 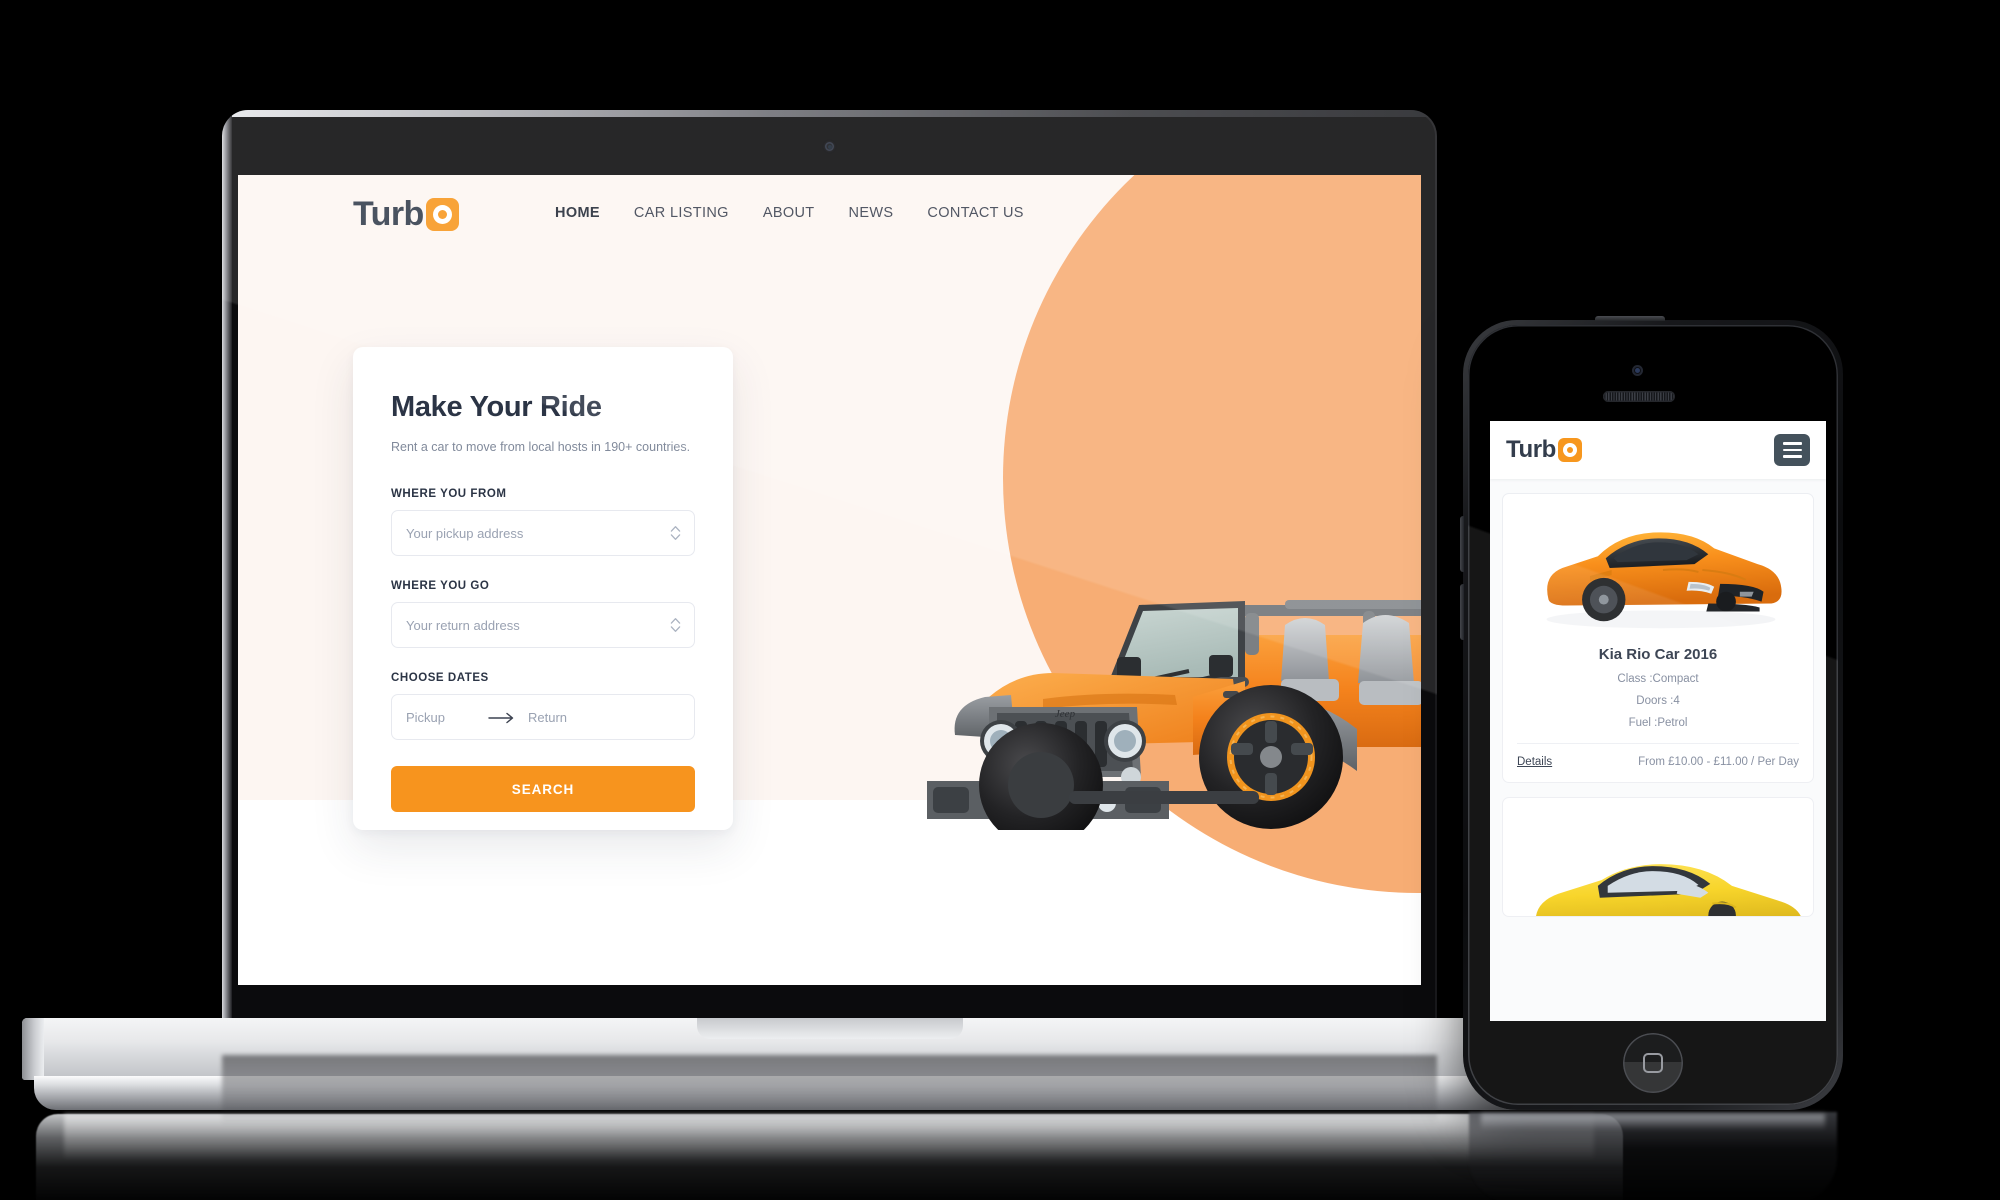 What do you see at coordinates (1658, 701) in the screenshot?
I see `car-spec-doors: Doors :4` at bounding box center [1658, 701].